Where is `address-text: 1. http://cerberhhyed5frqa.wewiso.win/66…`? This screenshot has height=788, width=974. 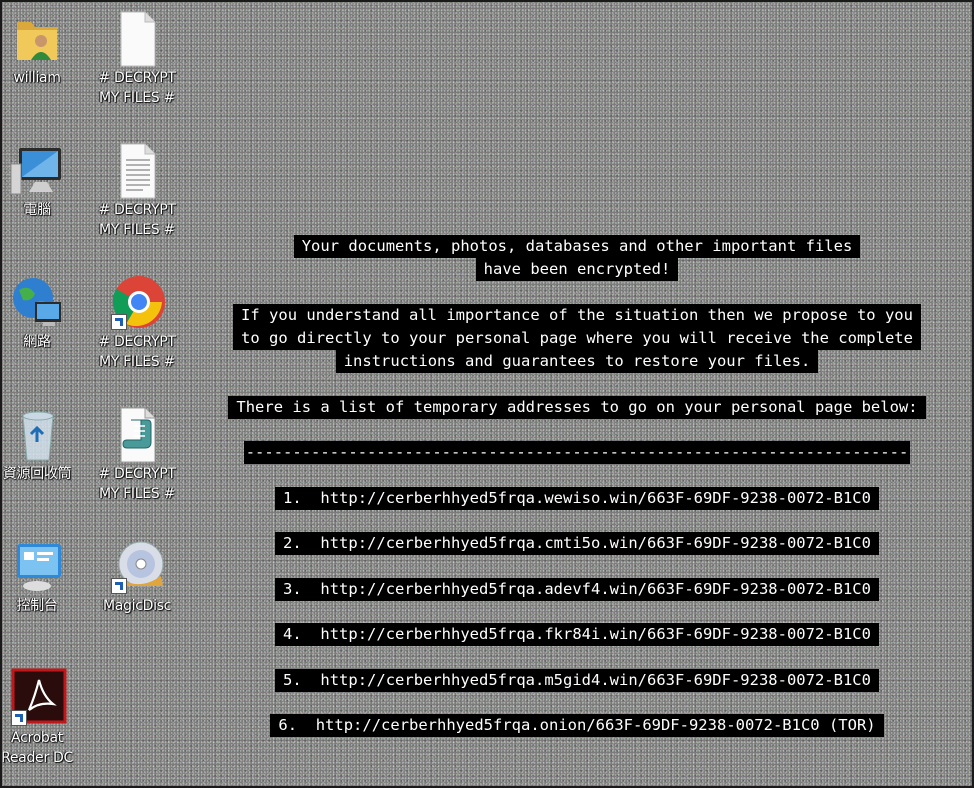
address-text: 1. http://cerberhhyed5frqa.wewiso.win/66… is located at coordinates (577, 498).